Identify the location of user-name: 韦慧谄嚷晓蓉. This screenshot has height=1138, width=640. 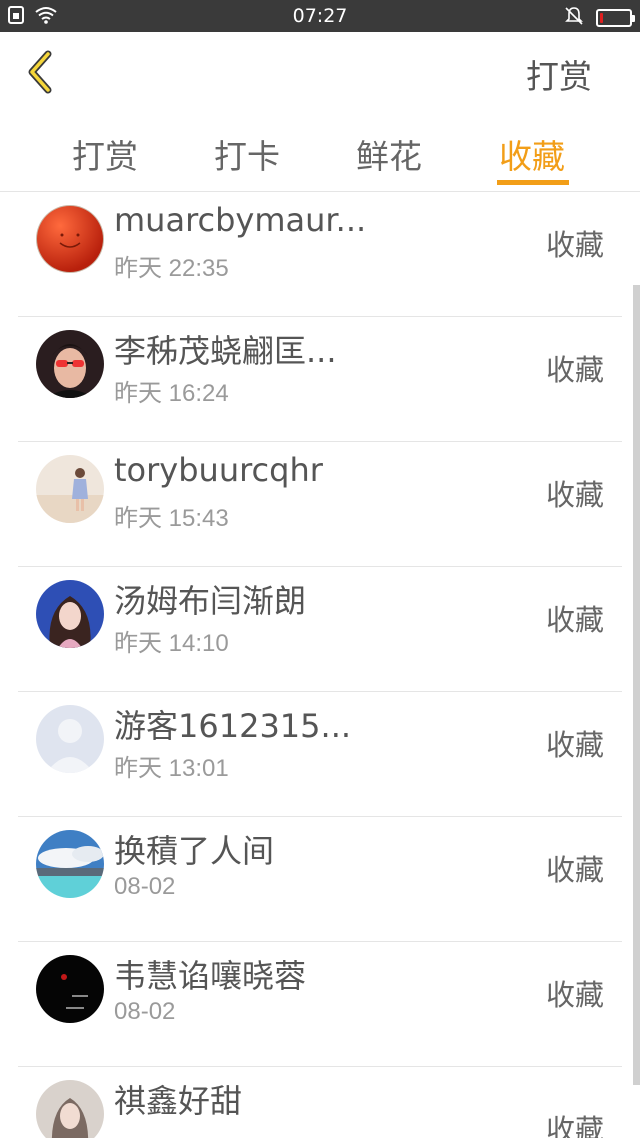
(210, 976).